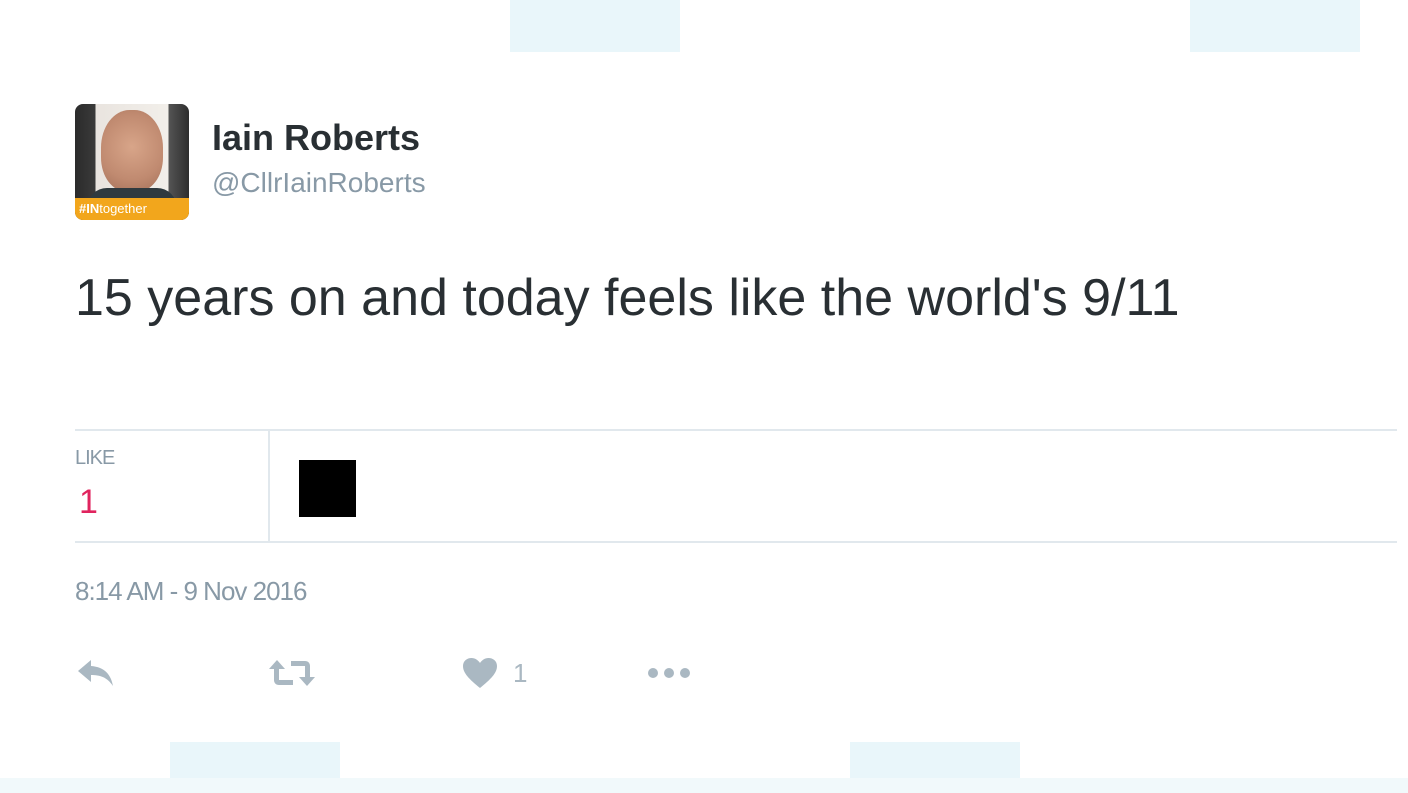 Image resolution: width=1408 pixels, height=793 pixels. Describe the element at coordinates (88, 502) in the screenshot. I see `like-stat-count: 1` at that location.